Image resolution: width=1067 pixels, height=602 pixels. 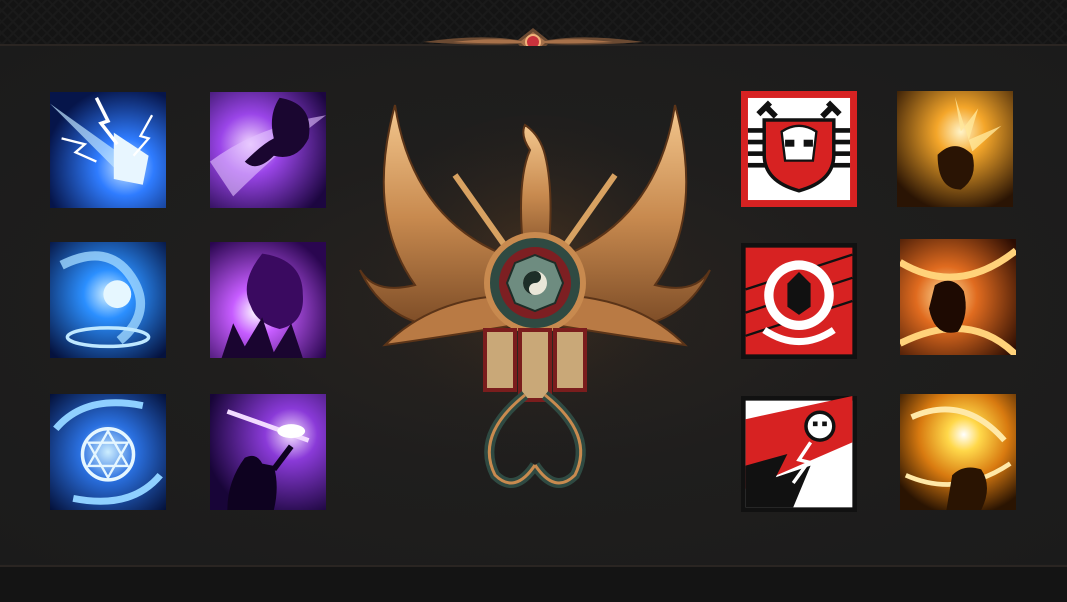 What do you see at coordinates (955, 149) in the screenshot?
I see `sun-warrior-icon` at bounding box center [955, 149].